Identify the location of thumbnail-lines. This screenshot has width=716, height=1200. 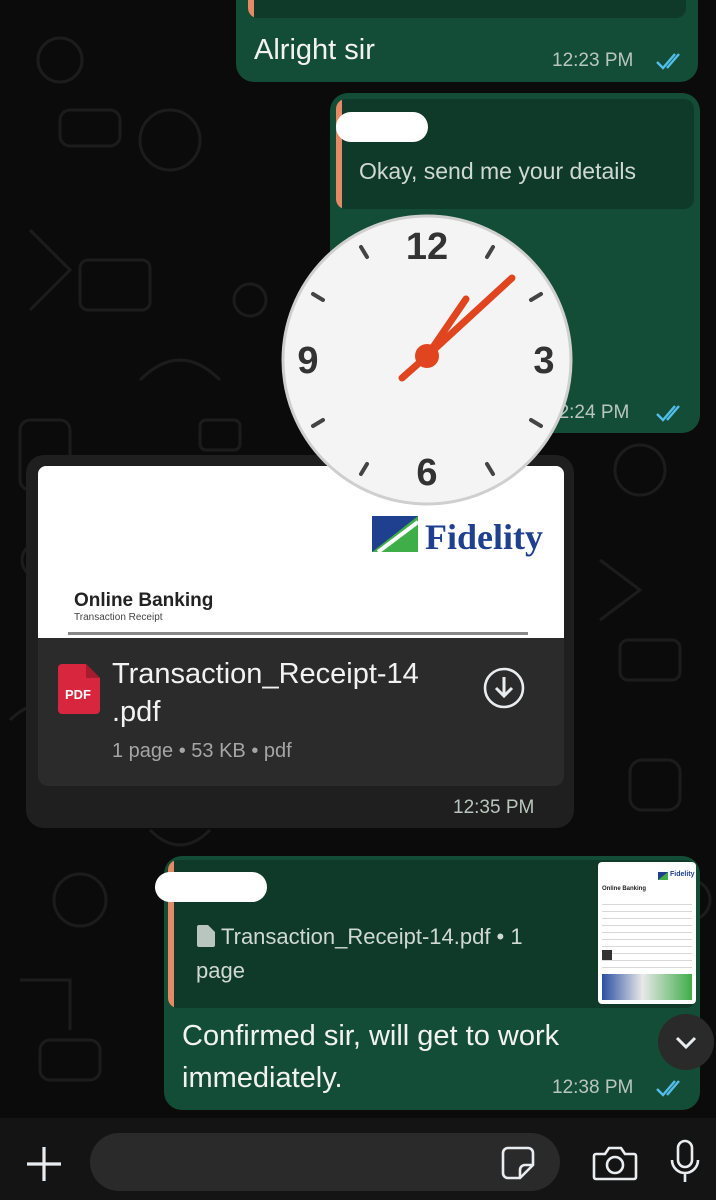
(647, 933).